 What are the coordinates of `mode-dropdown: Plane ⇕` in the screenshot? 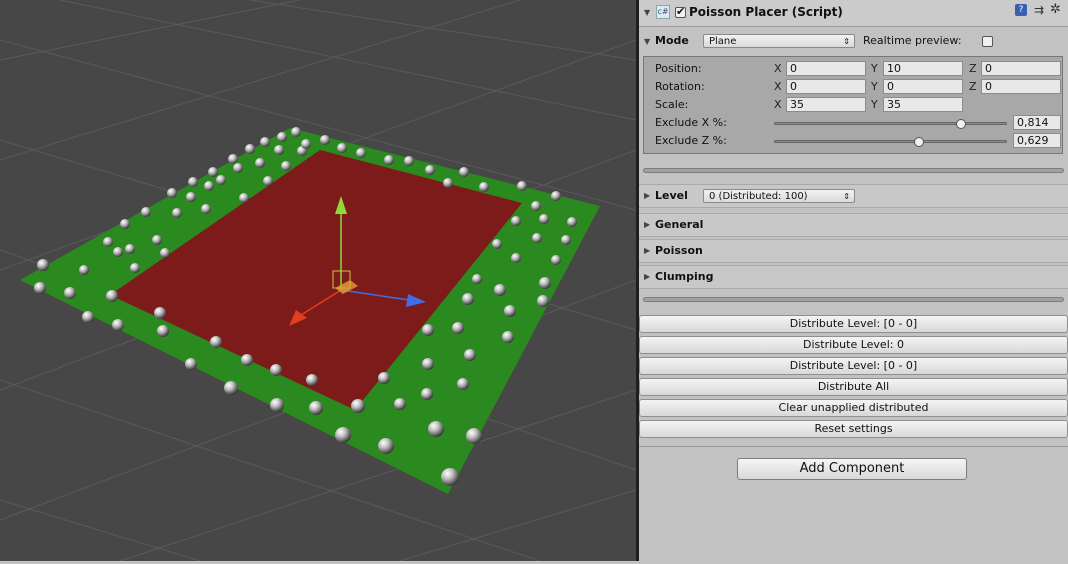 It's located at (779, 41).